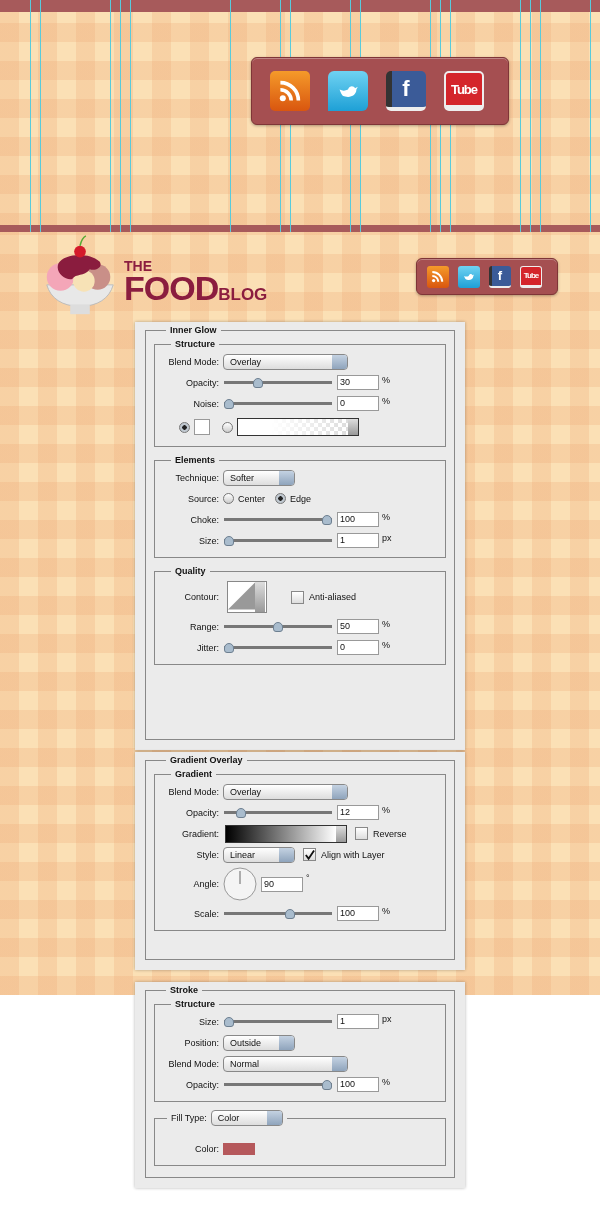  What do you see at coordinates (201, 597) in the screenshot?
I see `field-label: Contour:` at bounding box center [201, 597].